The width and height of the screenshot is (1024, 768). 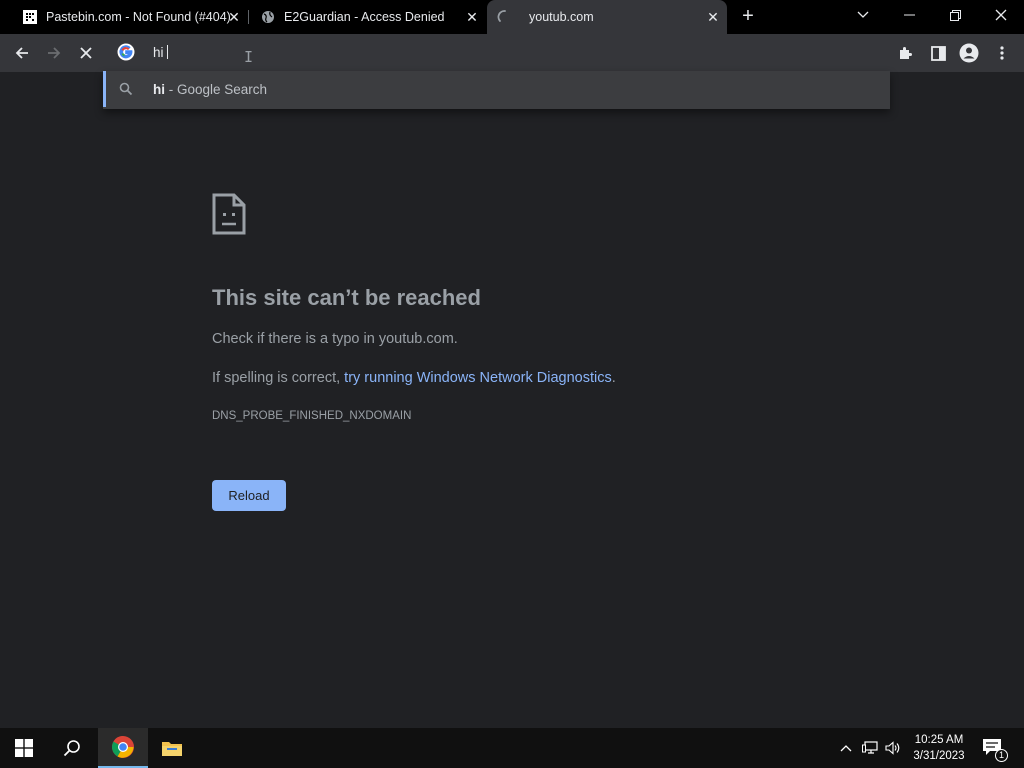 I want to click on taskbar-search-button, so click(x=72, y=748).